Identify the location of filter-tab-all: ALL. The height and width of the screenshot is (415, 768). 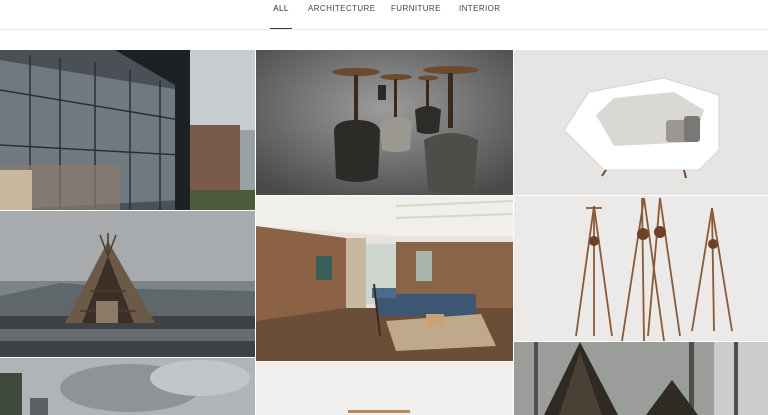
(281, 14).